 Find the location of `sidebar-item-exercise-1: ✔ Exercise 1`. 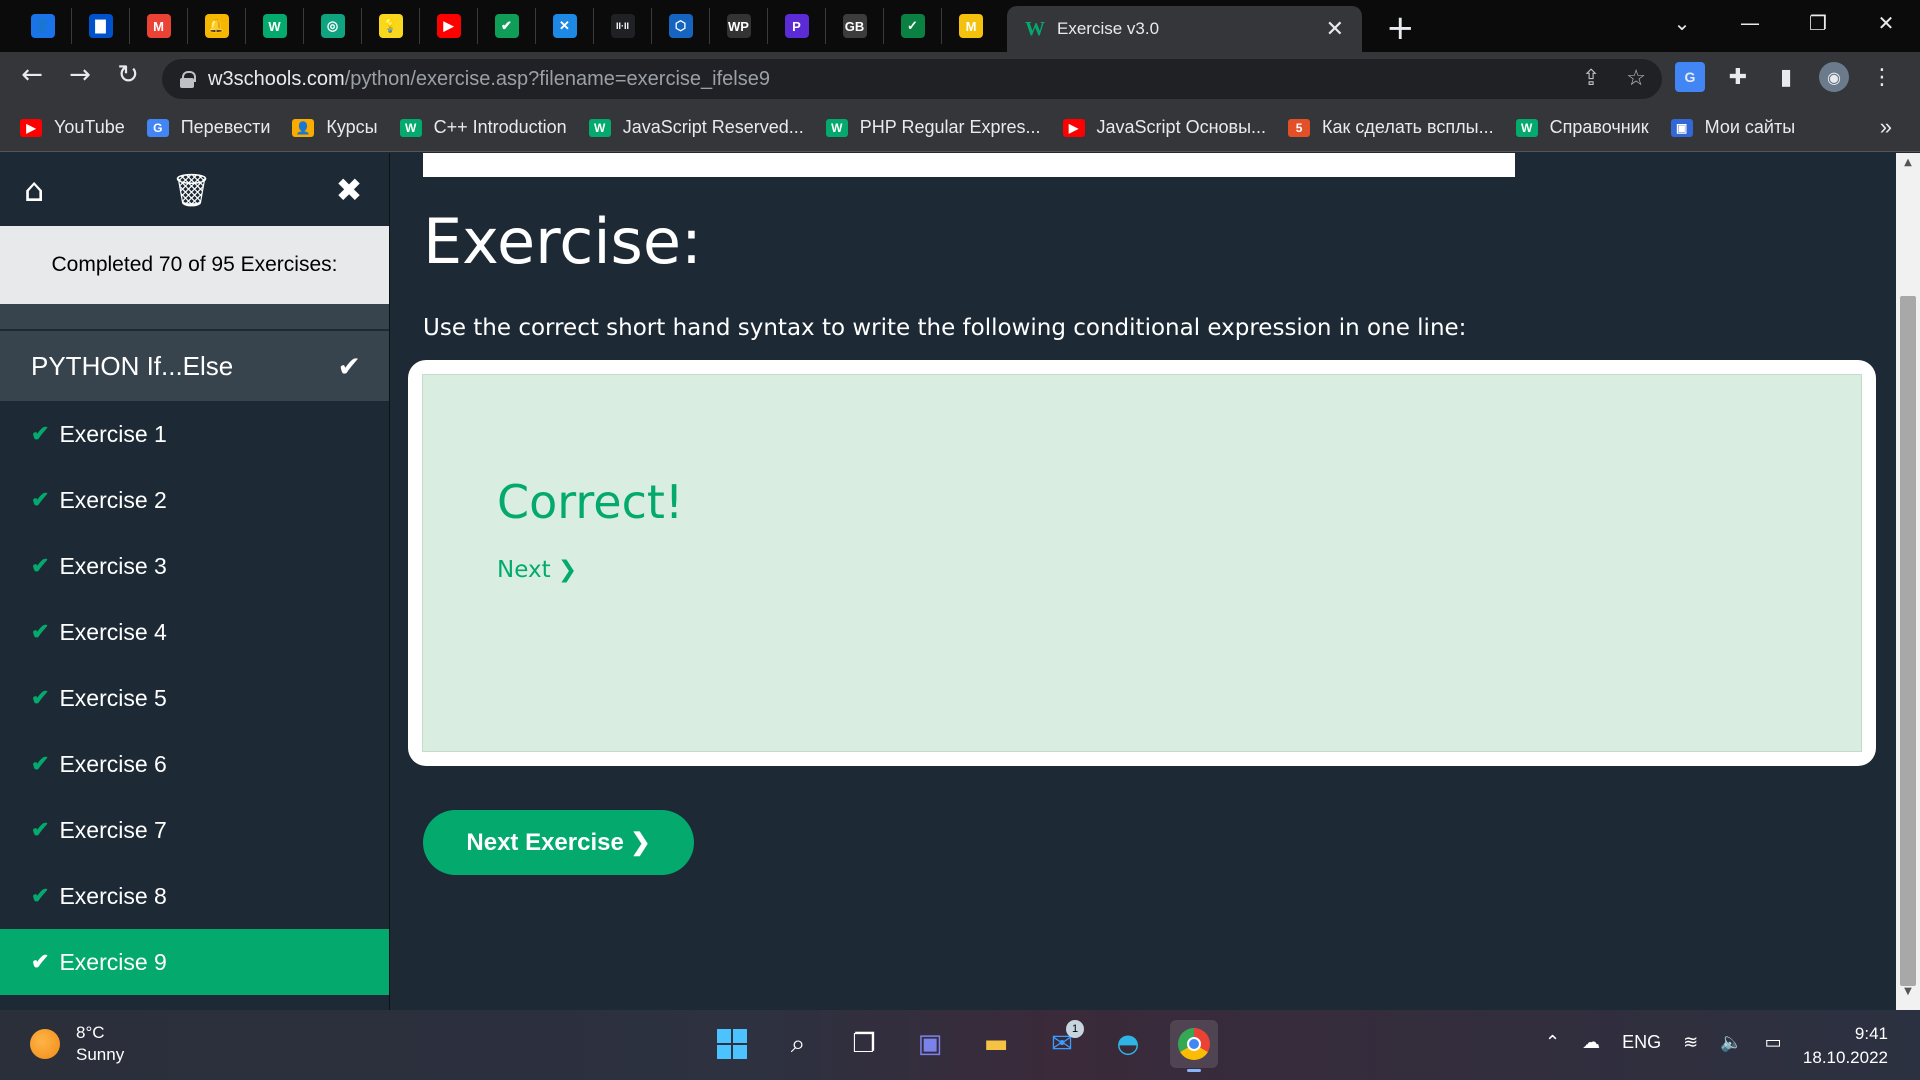

sidebar-item-exercise-1: ✔ Exercise 1 is located at coordinates (194, 434).